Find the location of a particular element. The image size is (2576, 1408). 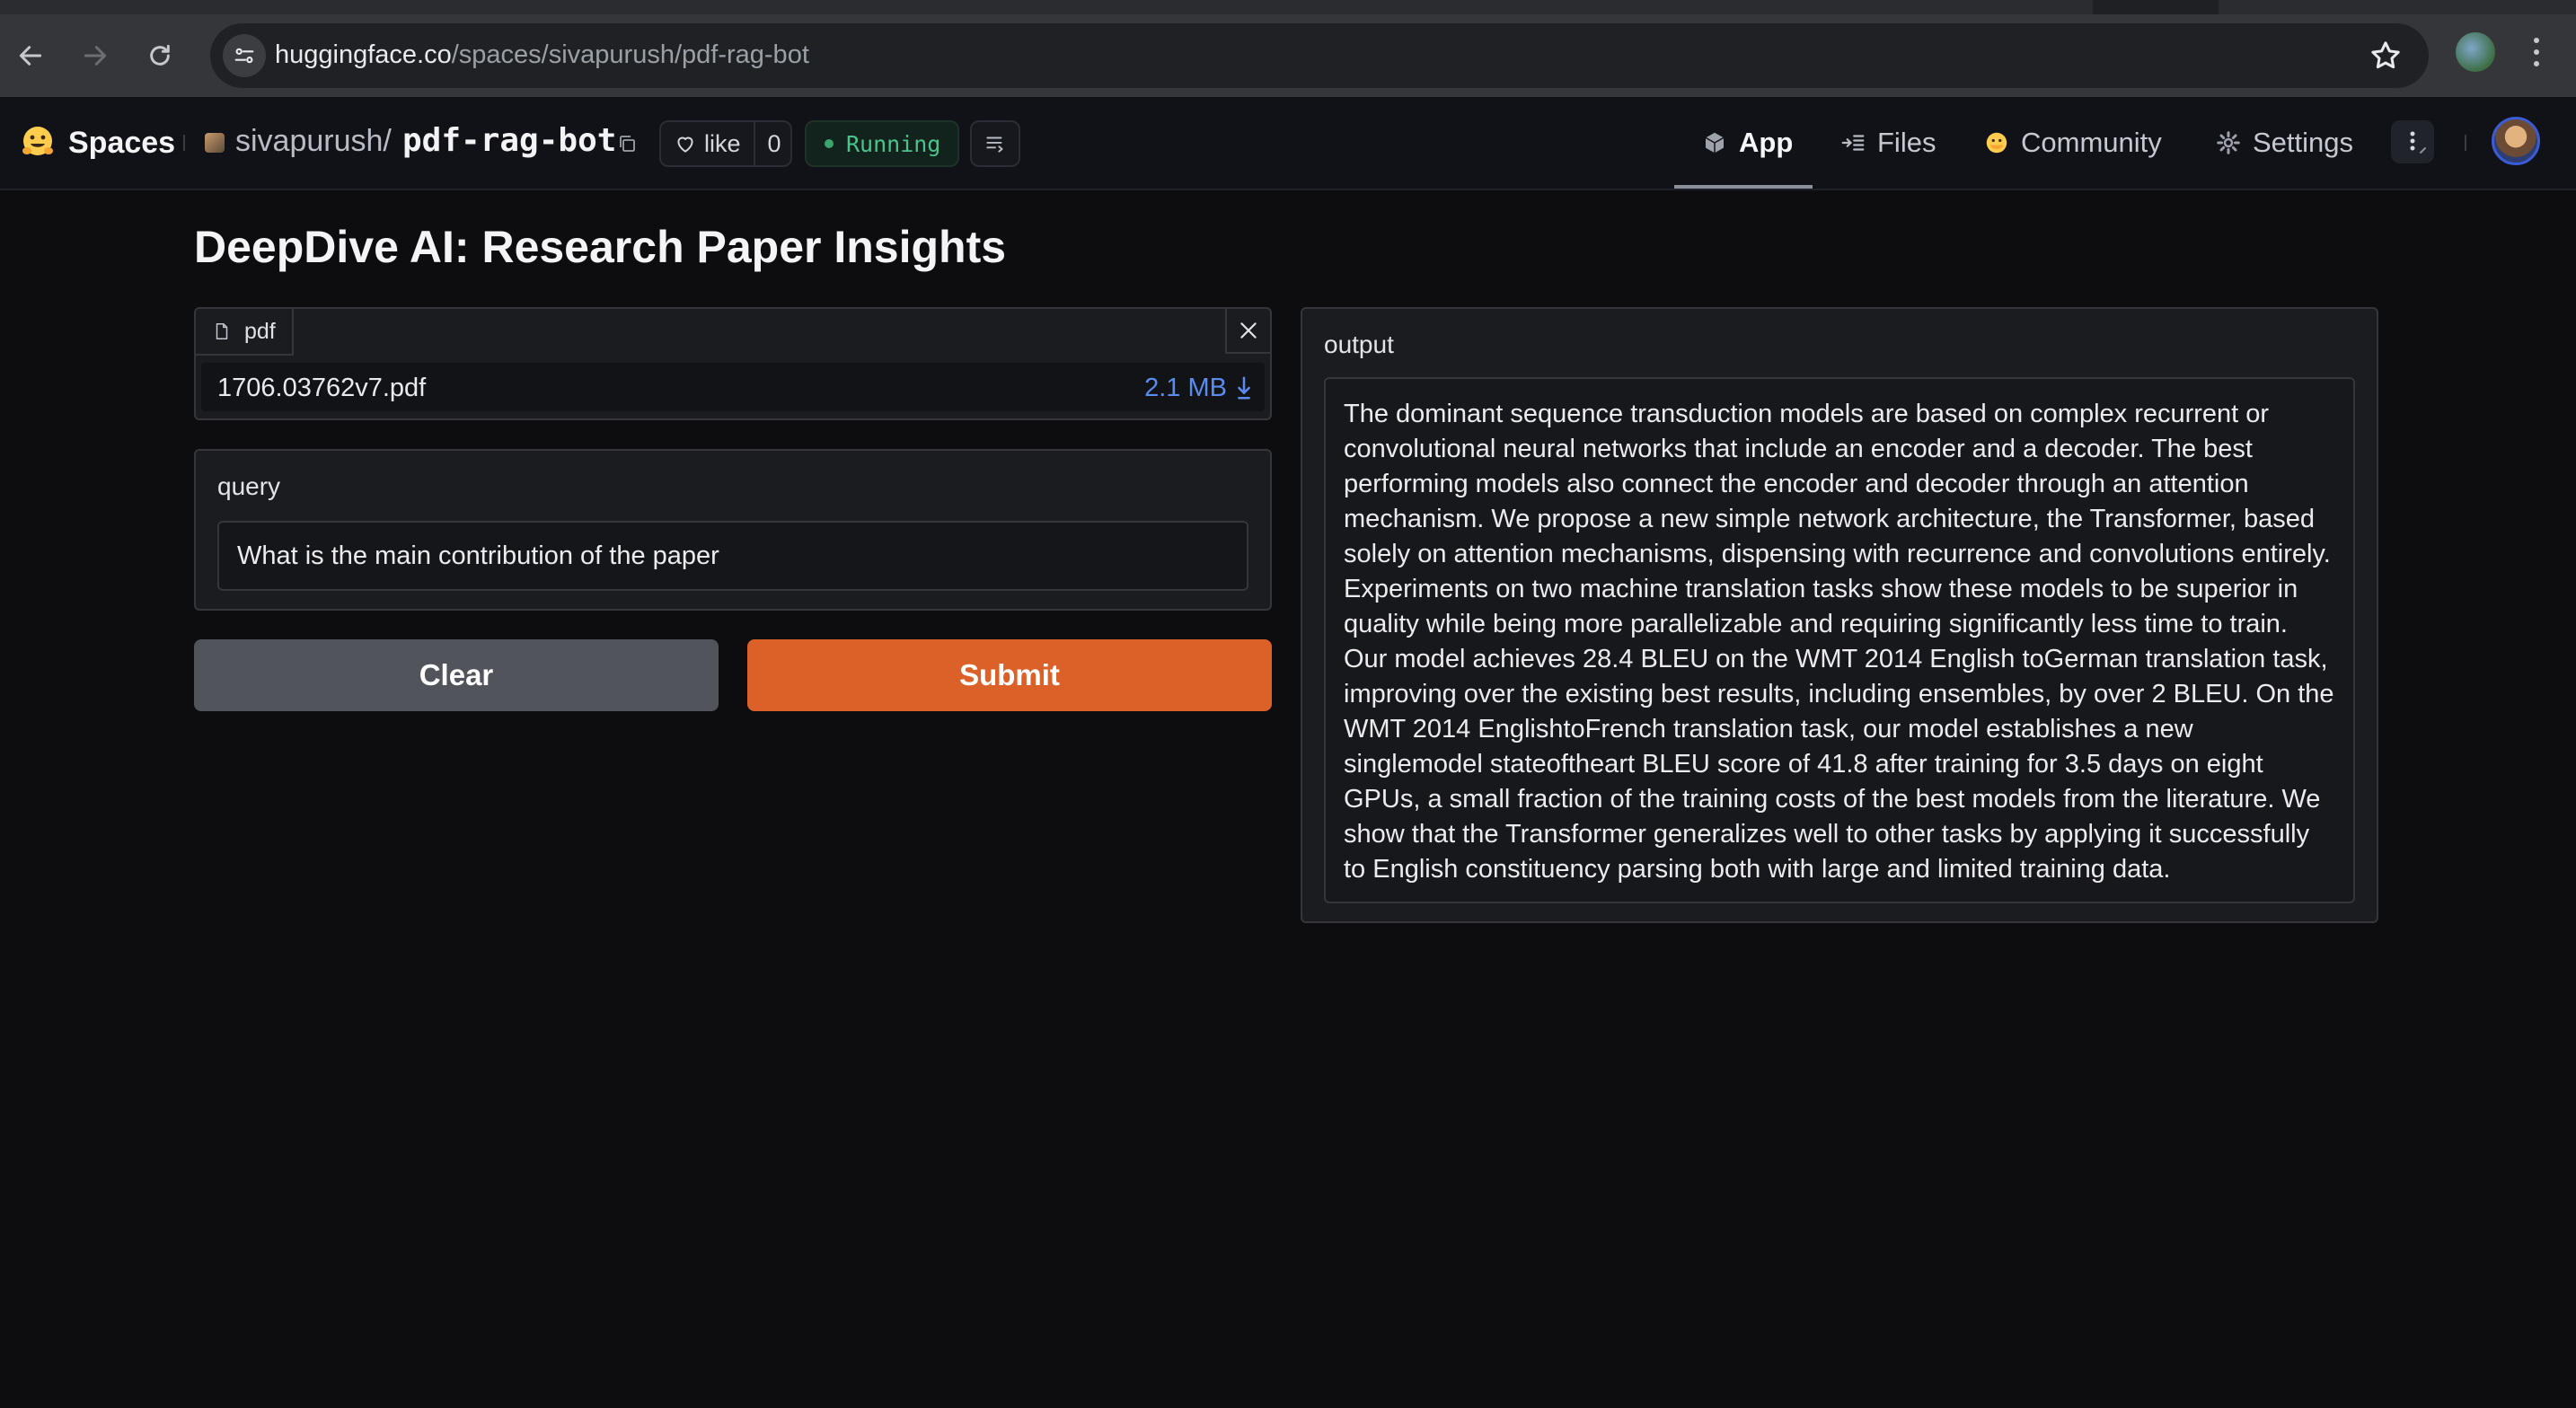

status-dot-icon is located at coordinates (829, 143).